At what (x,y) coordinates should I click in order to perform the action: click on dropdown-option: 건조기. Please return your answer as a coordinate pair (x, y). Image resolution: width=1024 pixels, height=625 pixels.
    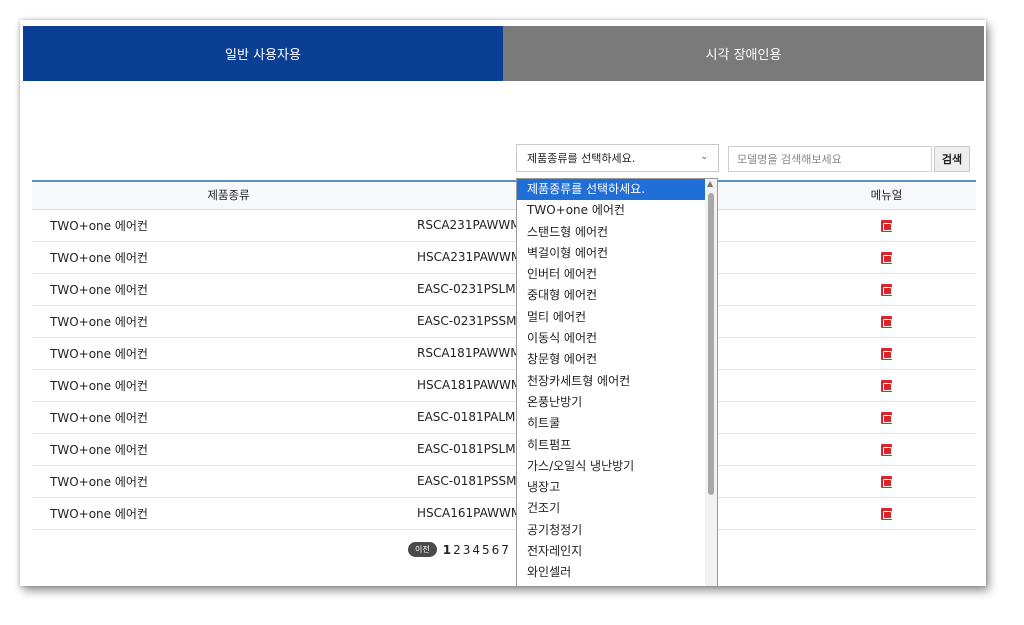
    Looking at the image, I should click on (617, 508).